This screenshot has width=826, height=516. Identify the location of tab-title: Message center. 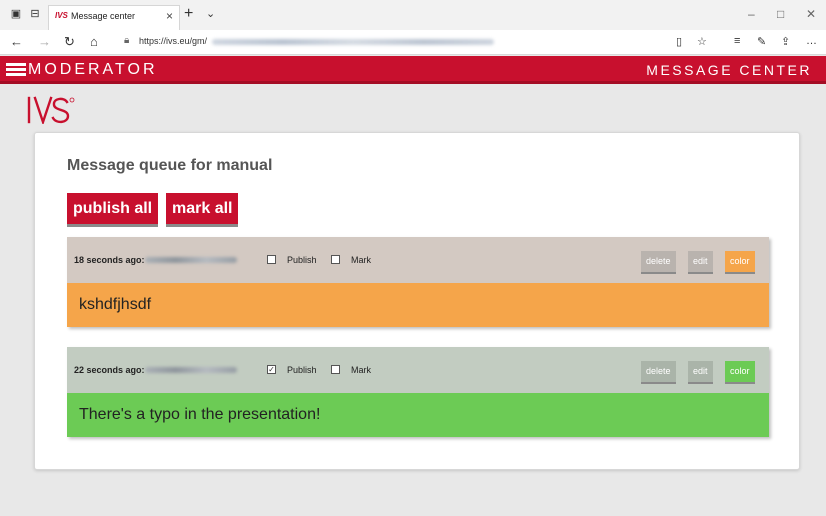
(103, 16).